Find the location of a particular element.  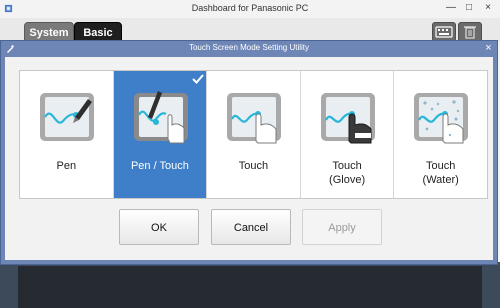

mode-label-line2: (Glove) is located at coordinates (347, 180).